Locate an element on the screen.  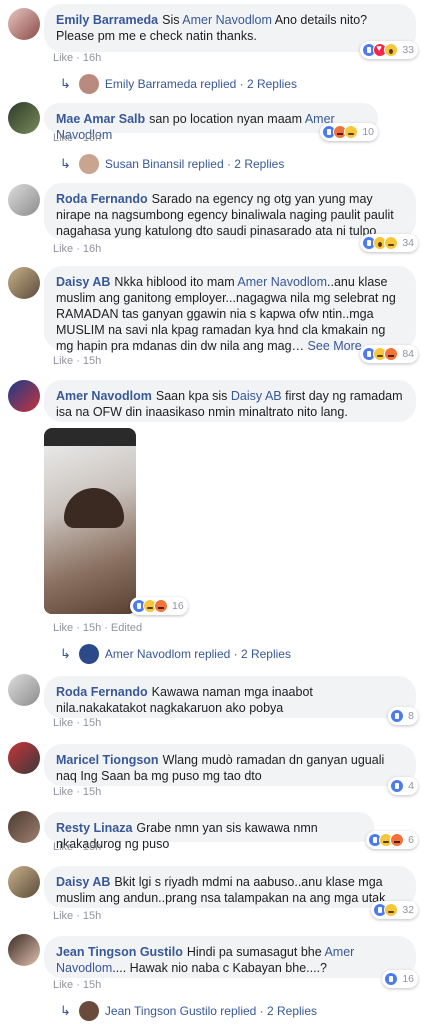
reaction-summary: 32 is located at coordinates (394, 910).